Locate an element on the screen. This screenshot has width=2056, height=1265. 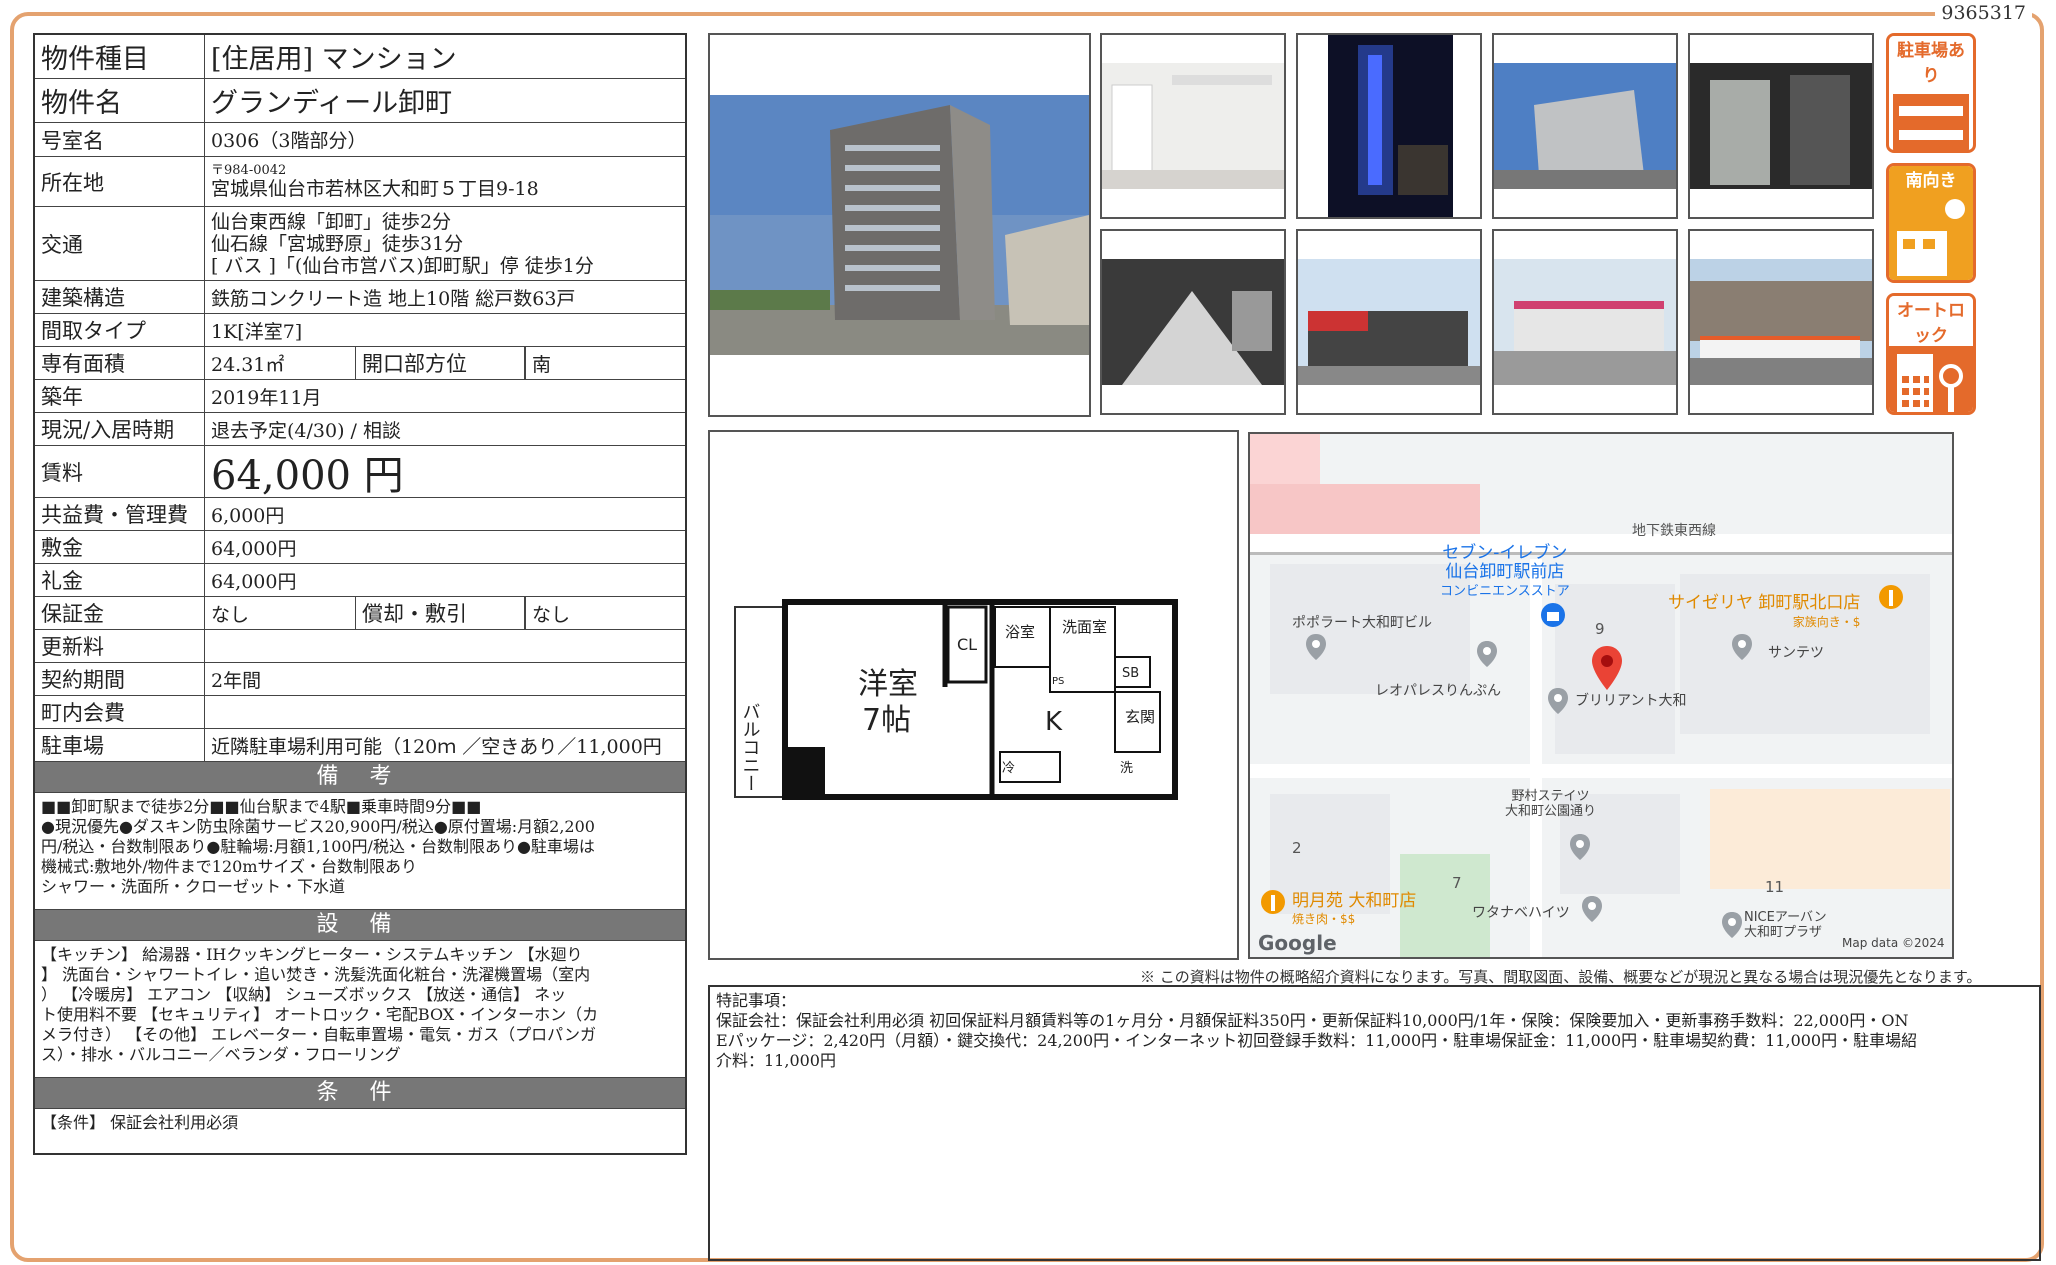
row-guarantee: 保証金 なし 償却・敷引 なし is located at coordinates (360, 613).